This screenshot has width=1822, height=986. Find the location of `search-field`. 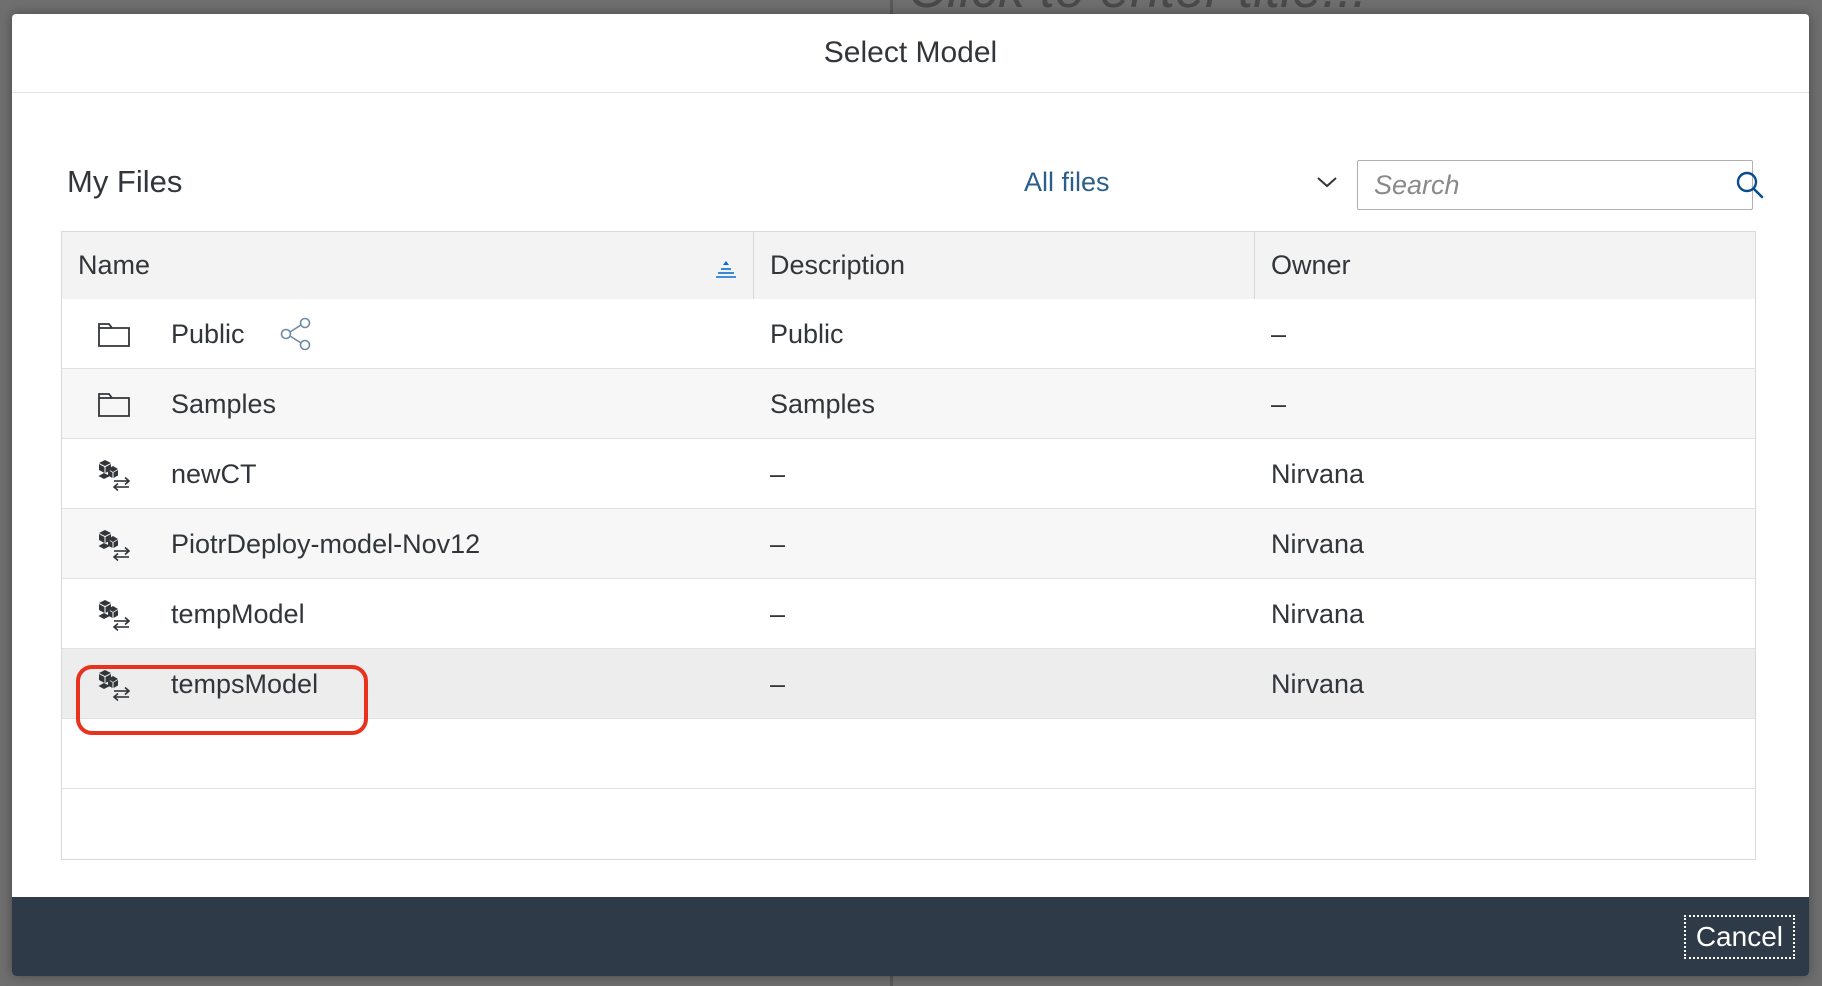

search-field is located at coordinates (1560, 185).